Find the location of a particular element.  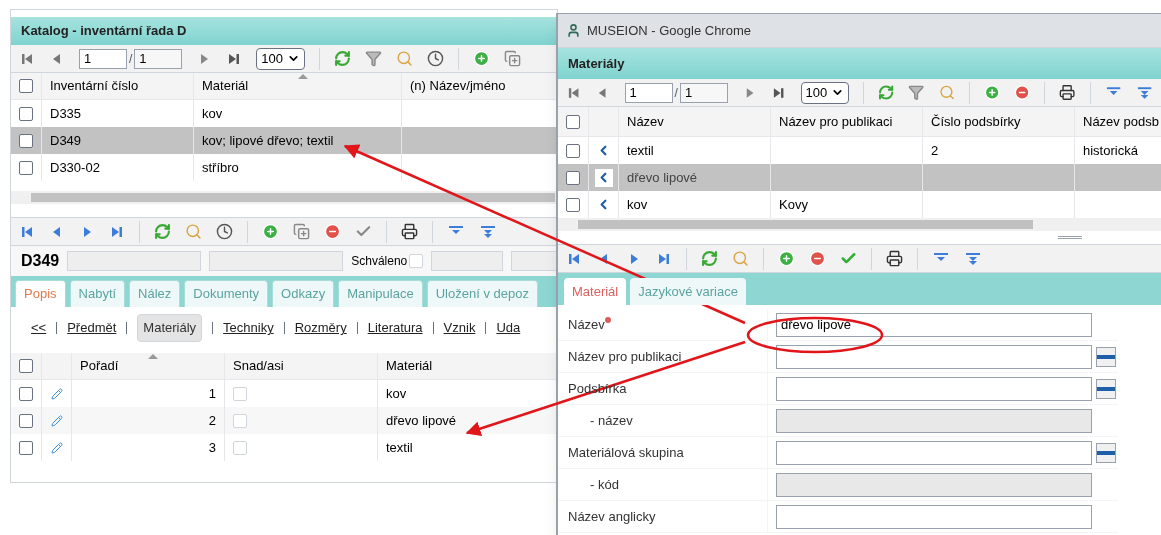

table-row: textil 2 historická is located at coordinates (859, 150).